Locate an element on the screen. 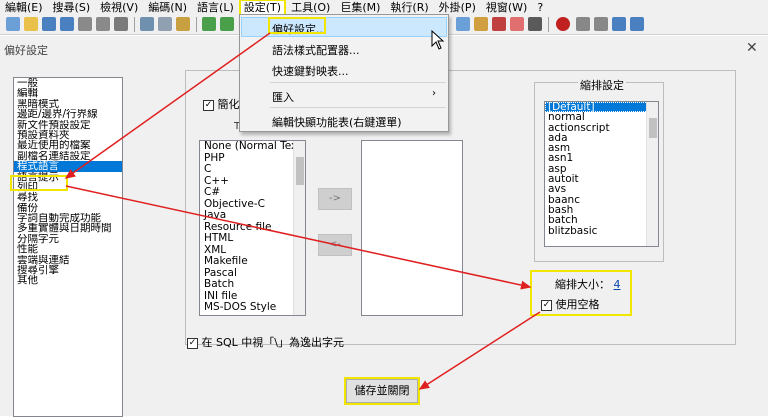  arrow-menu-to-category is located at coordinates (167, 105).